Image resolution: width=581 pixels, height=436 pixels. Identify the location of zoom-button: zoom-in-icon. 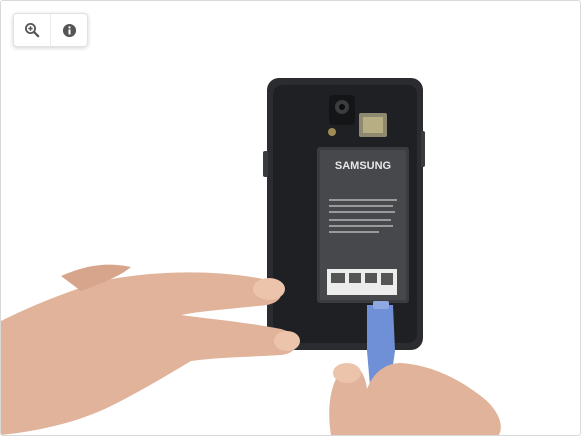
(32, 30).